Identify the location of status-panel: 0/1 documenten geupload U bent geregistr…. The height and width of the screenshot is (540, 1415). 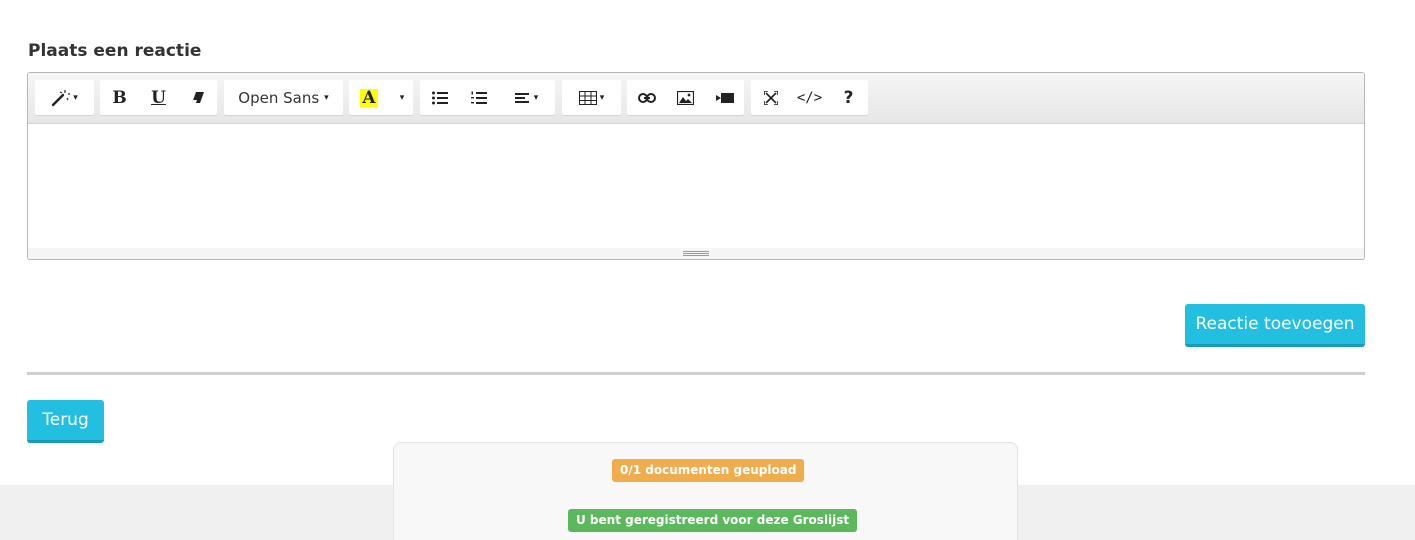
(705, 491).